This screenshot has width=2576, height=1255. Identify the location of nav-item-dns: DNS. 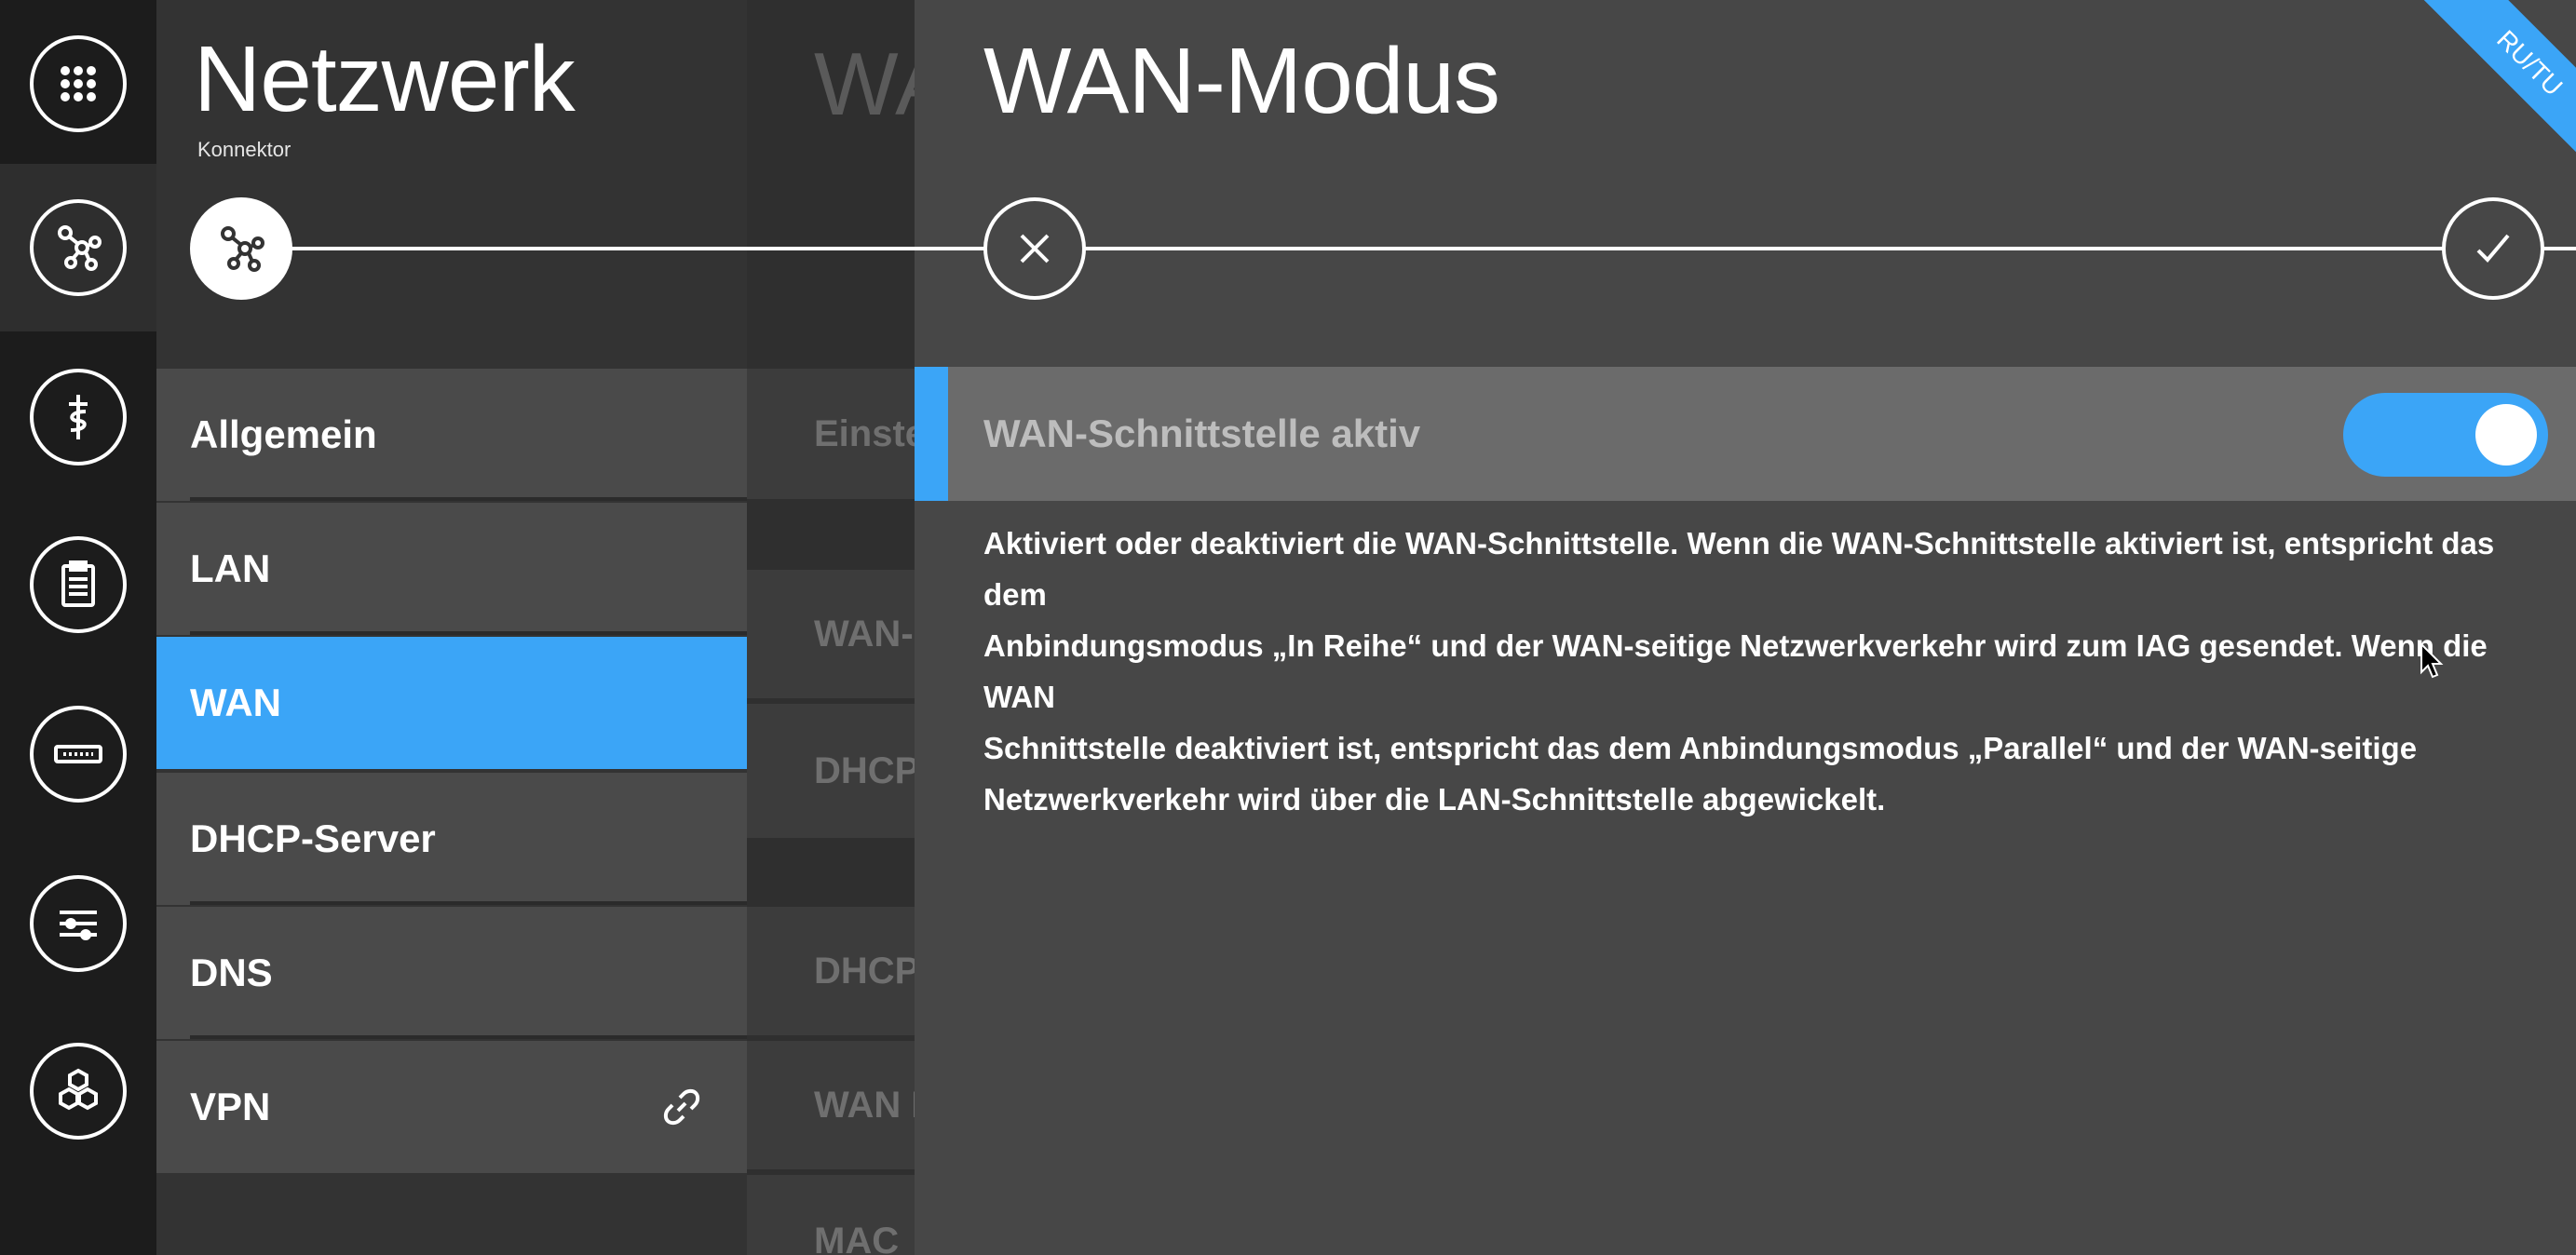
(451, 973).